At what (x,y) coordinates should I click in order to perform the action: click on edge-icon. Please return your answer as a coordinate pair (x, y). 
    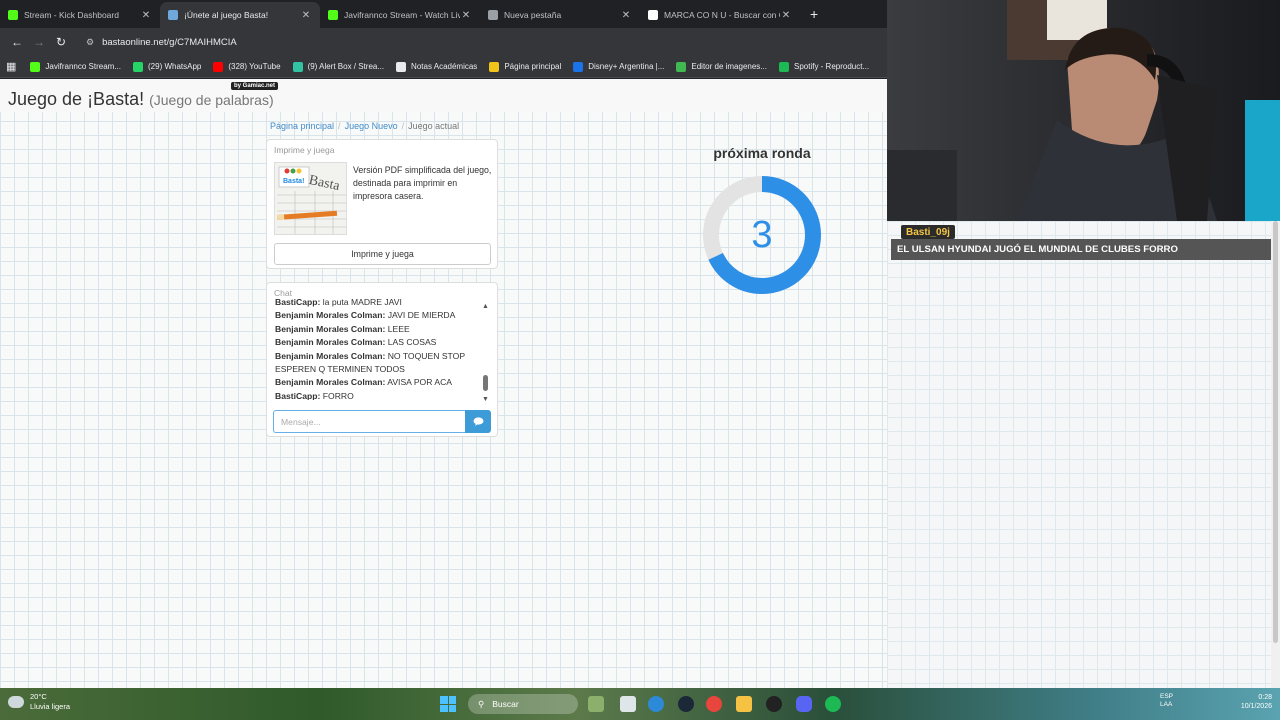
    Looking at the image, I should click on (656, 704).